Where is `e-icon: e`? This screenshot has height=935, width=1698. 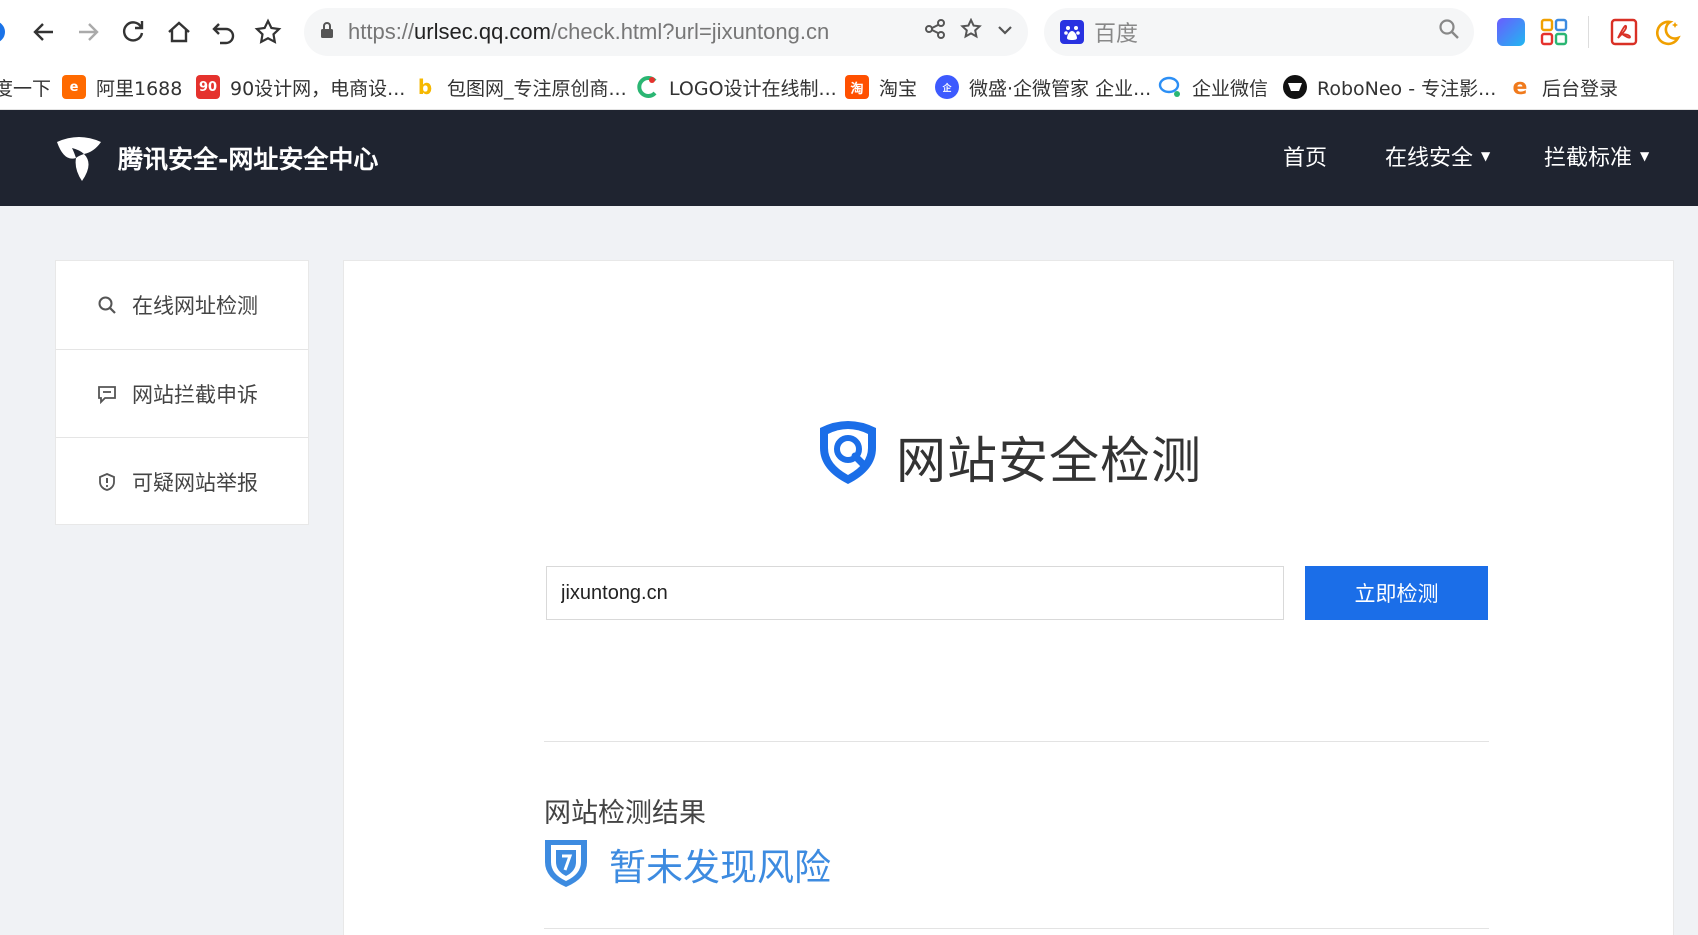
e-icon: e is located at coordinates (1520, 87).